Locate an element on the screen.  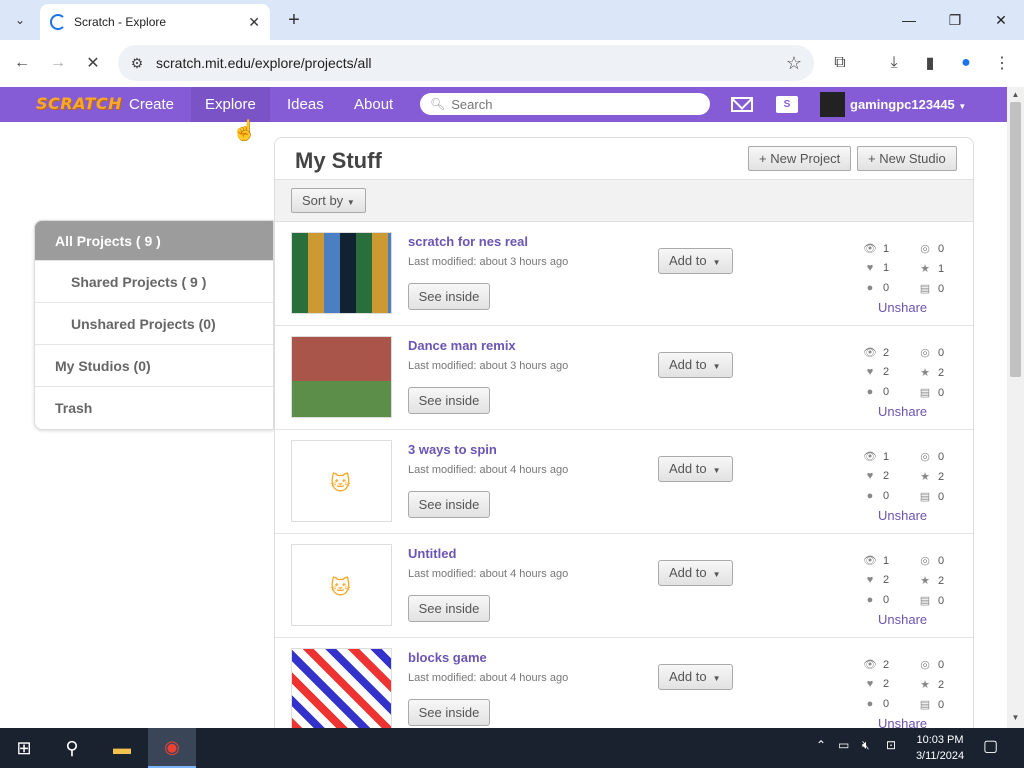
bookmark-star-icon: ☆ is located at coordinates (794, 63).